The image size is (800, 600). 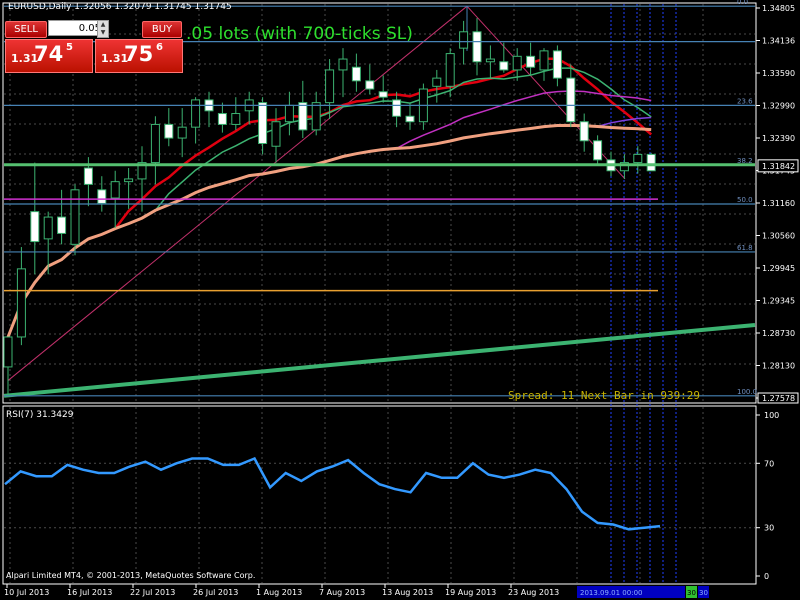 I want to click on buy-price-superscript: 6, so click(x=159, y=47).